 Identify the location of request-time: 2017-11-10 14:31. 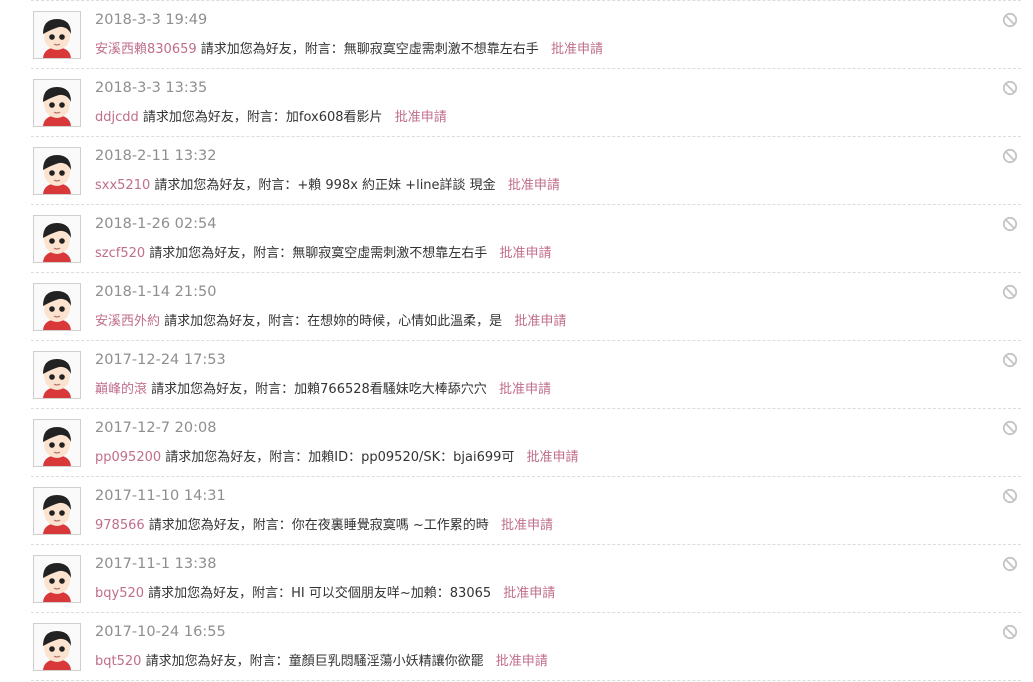
(160, 496).